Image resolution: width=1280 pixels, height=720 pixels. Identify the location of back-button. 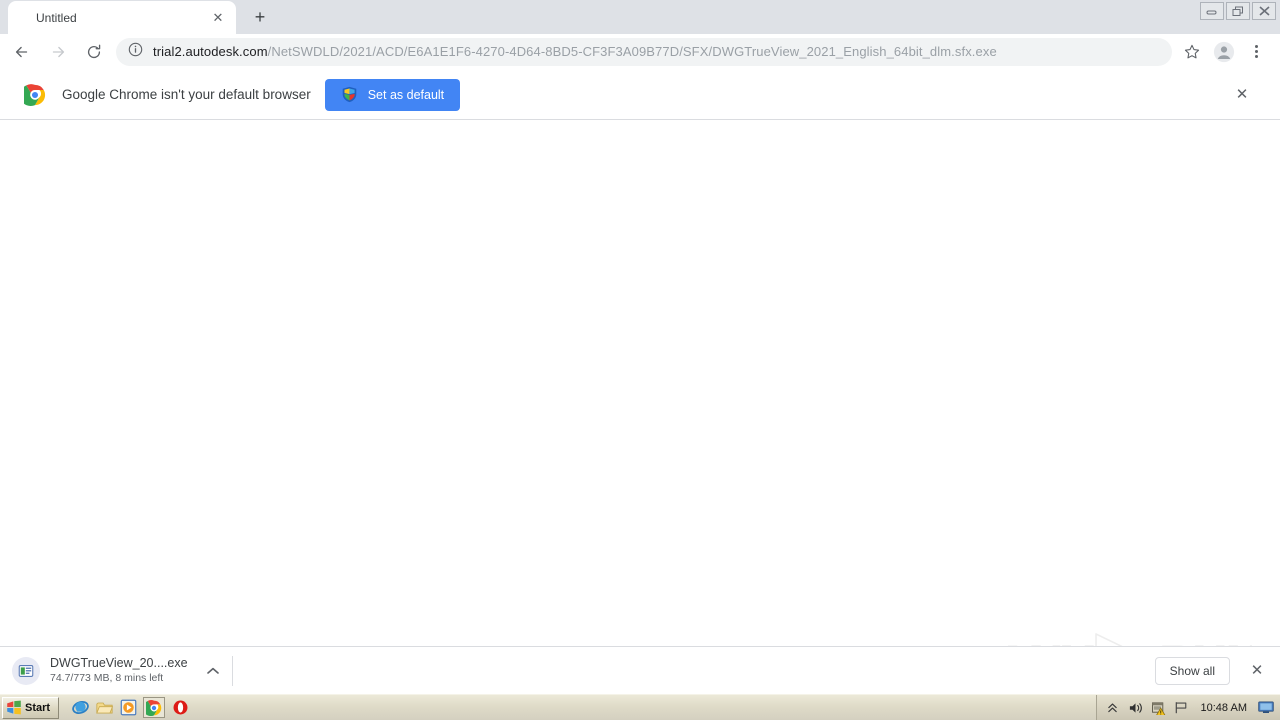
(22, 52).